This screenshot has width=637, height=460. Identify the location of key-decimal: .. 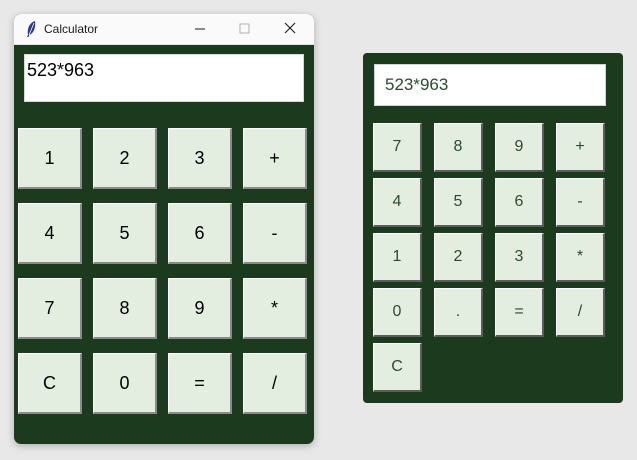
(458, 312).